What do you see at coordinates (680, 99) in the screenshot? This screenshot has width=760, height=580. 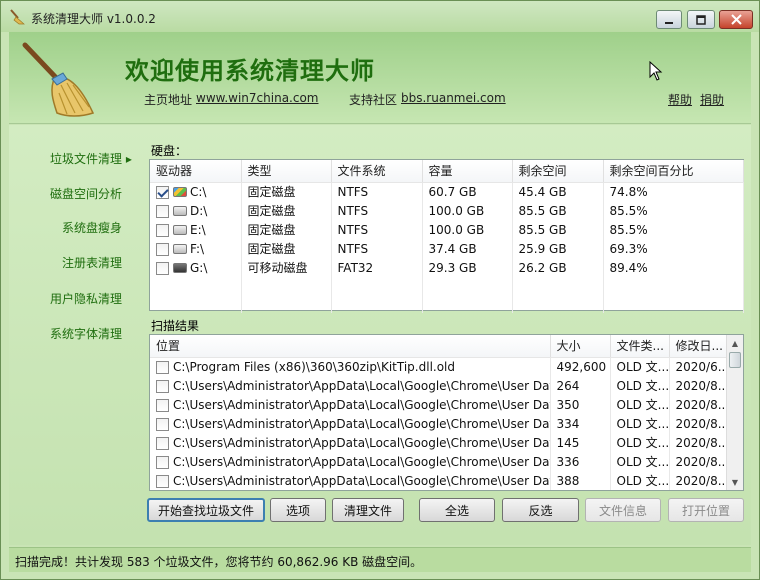 I see `help-link: 帮助` at bounding box center [680, 99].